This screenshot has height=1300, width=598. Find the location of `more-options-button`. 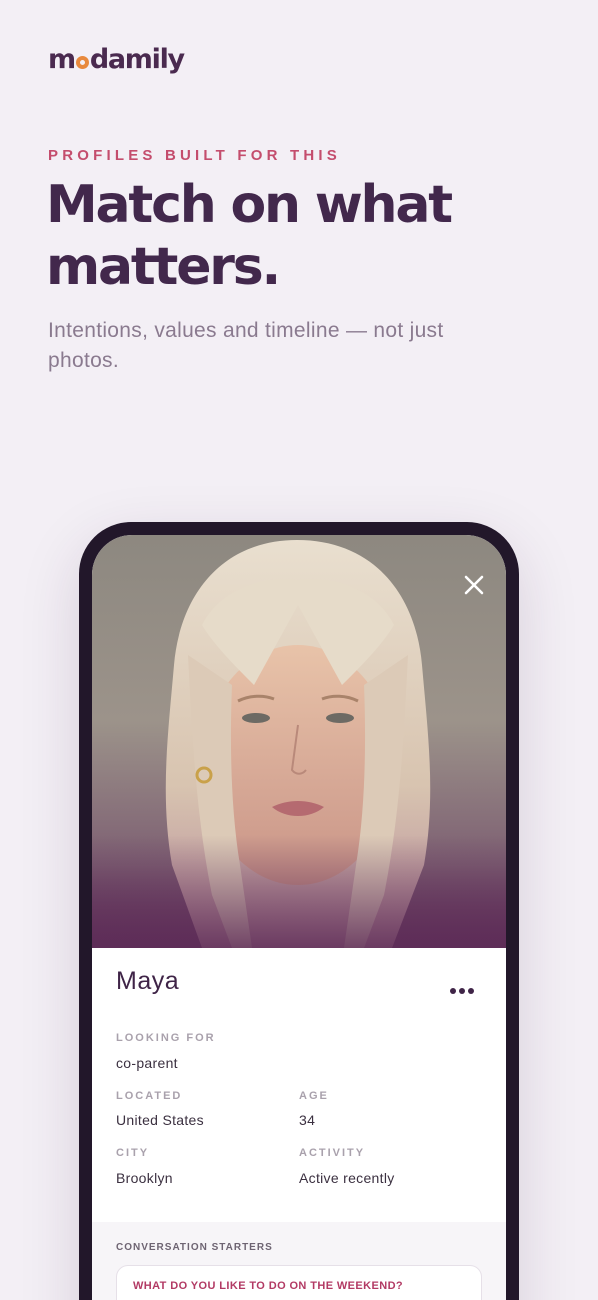

more-options-button is located at coordinates (462, 991).